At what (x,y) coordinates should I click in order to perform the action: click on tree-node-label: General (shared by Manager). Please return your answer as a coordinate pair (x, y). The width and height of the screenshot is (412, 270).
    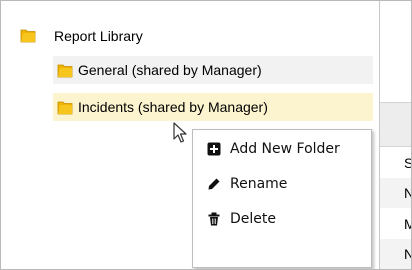
    Looking at the image, I should click on (170, 70).